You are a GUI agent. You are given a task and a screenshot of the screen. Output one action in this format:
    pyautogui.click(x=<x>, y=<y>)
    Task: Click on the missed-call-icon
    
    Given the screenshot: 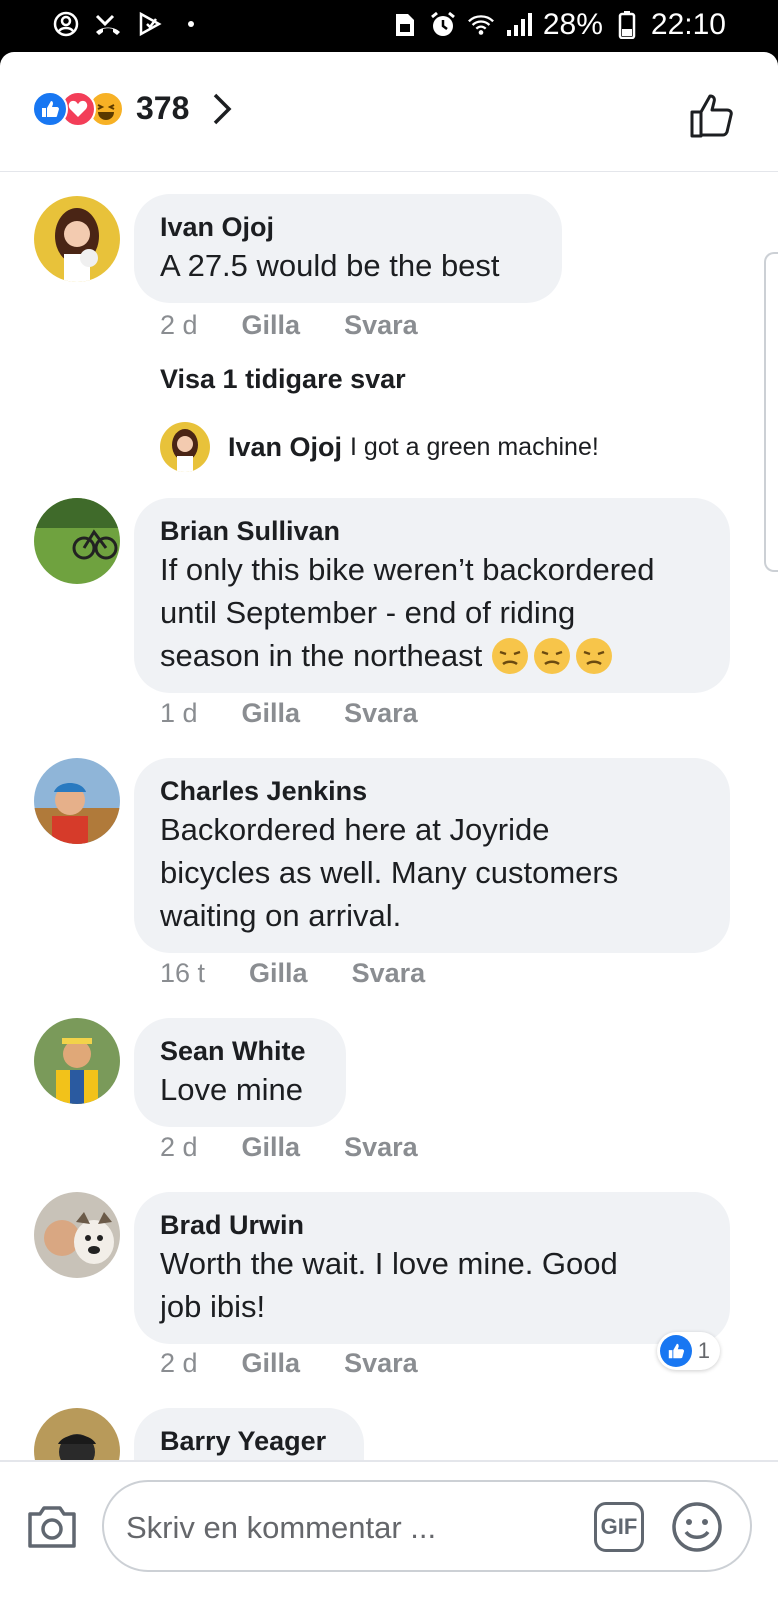 What is the action you would take?
    pyautogui.click(x=108, y=24)
    